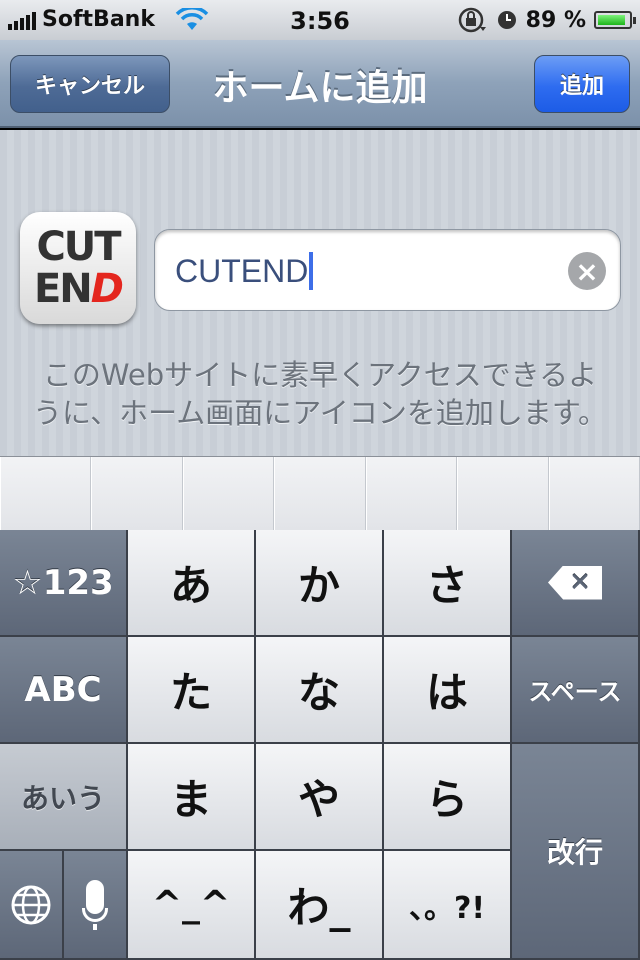 This screenshot has height=960, width=640. I want to click on app-icon-preview: CUT END, so click(78, 268).